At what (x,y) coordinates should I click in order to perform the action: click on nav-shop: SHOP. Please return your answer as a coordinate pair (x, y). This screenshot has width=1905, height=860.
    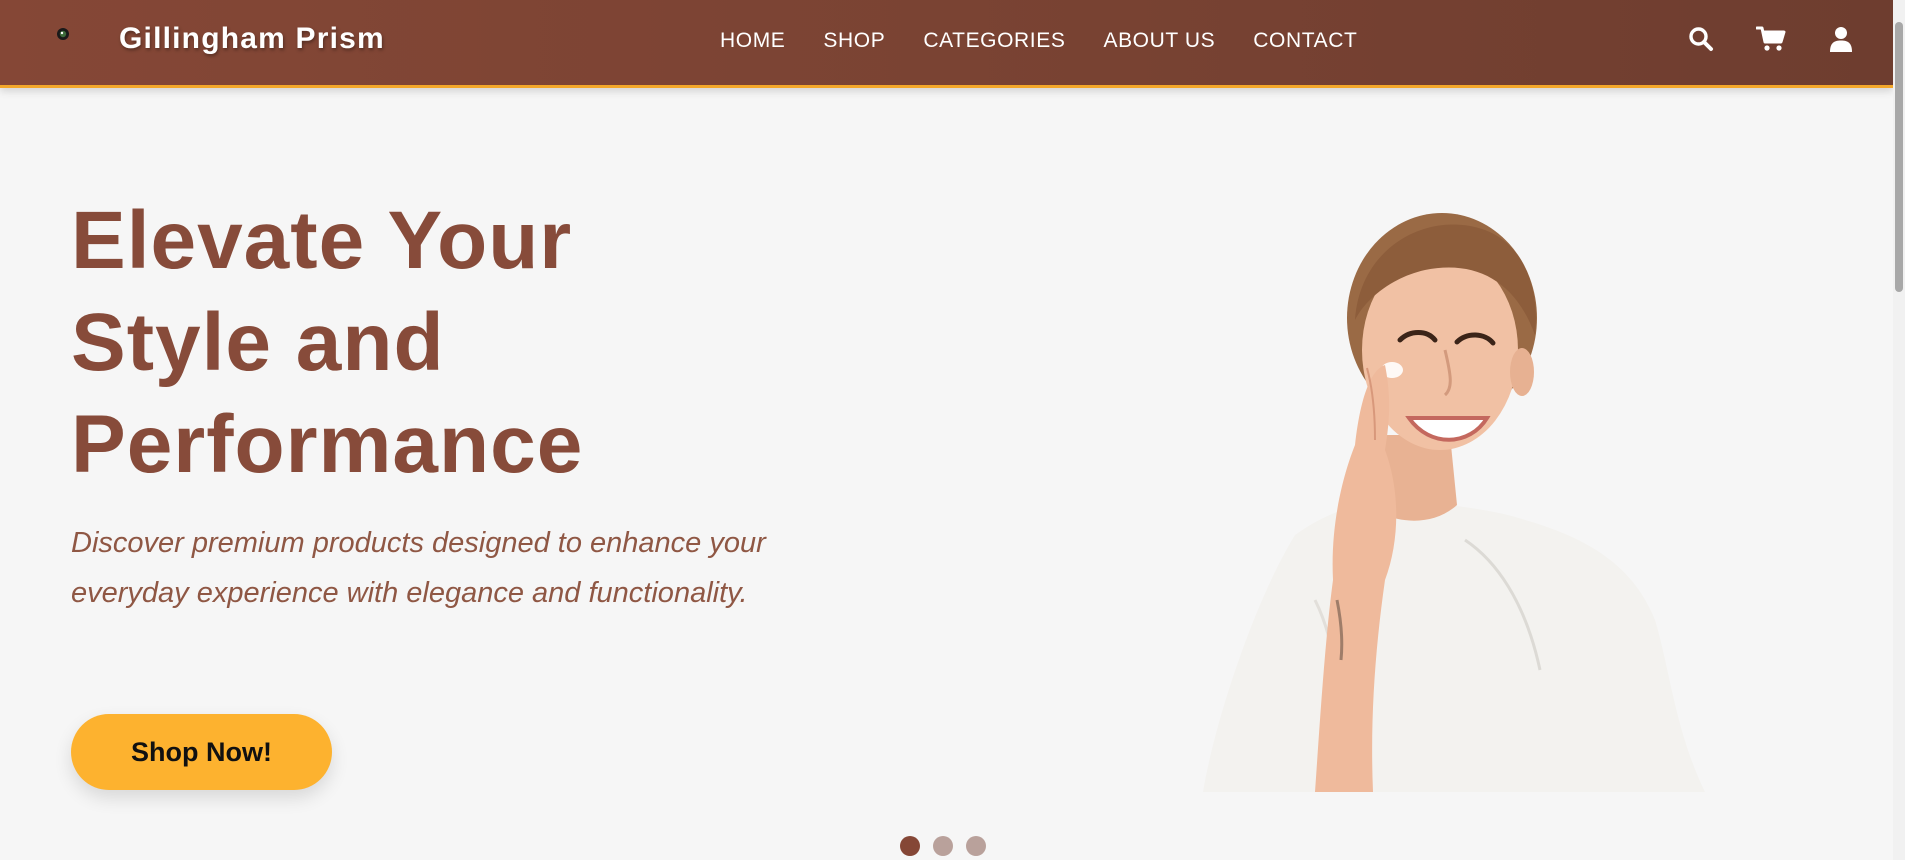
    Looking at the image, I should click on (854, 41).